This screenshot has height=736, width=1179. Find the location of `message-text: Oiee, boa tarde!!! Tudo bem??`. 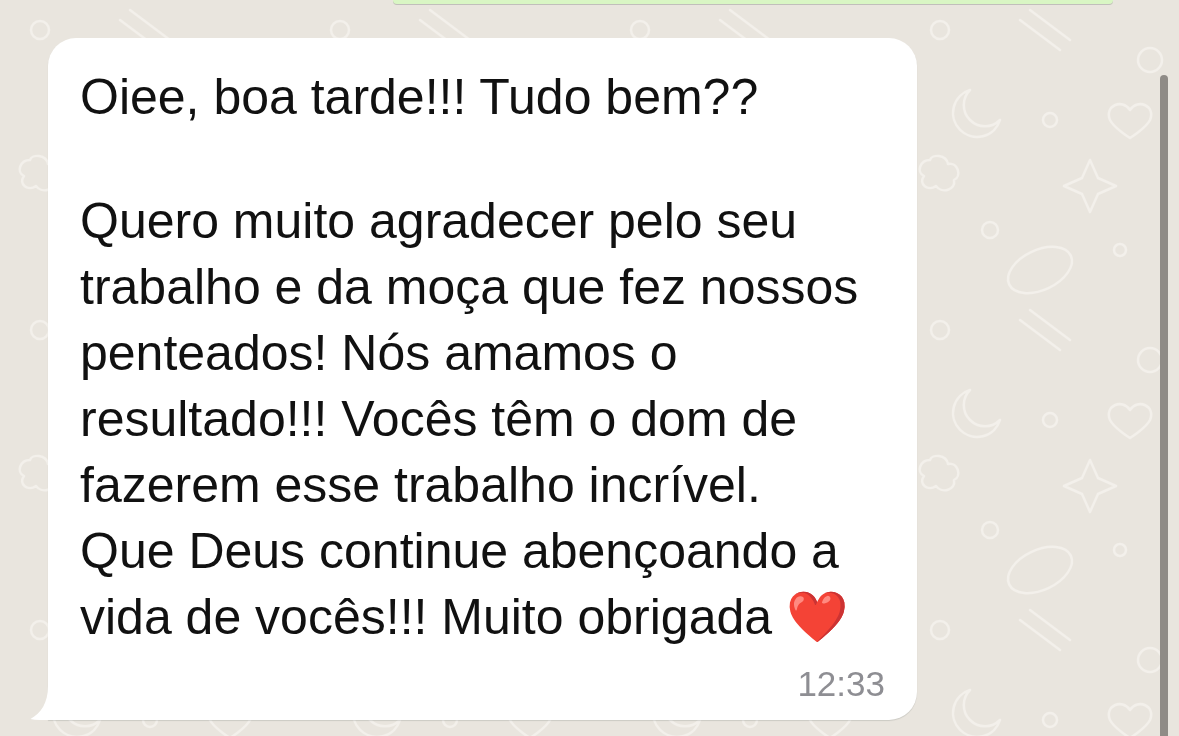

message-text: Oiee, boa tarde!!! Tudo bem?? is located at coordinates (420, 97).